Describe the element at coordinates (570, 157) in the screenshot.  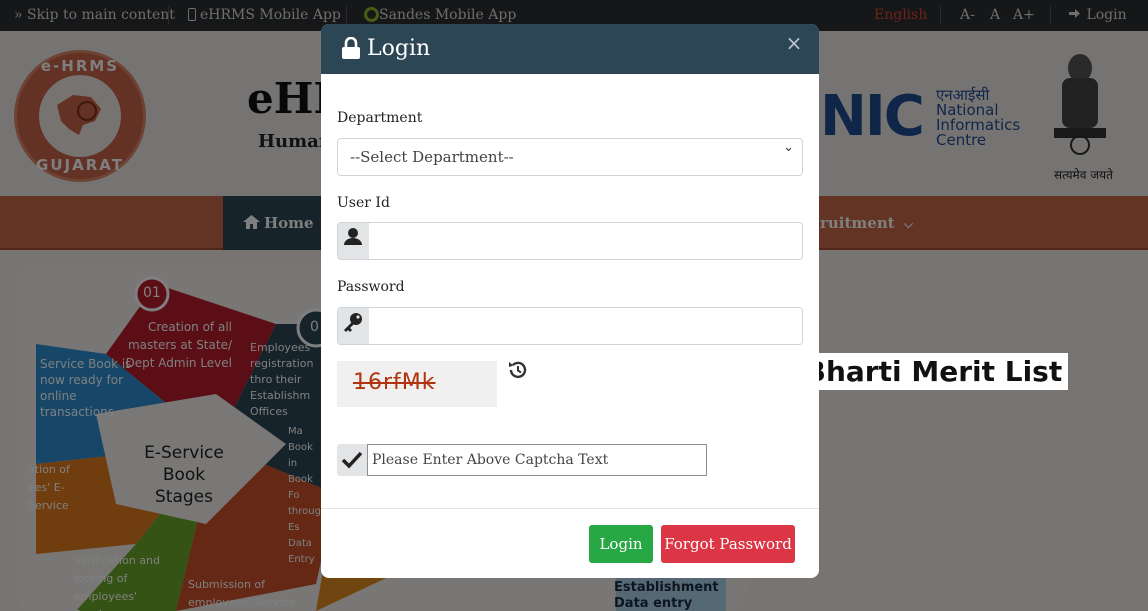
I see `department-select: --Select Department-- ⌄` at that location.